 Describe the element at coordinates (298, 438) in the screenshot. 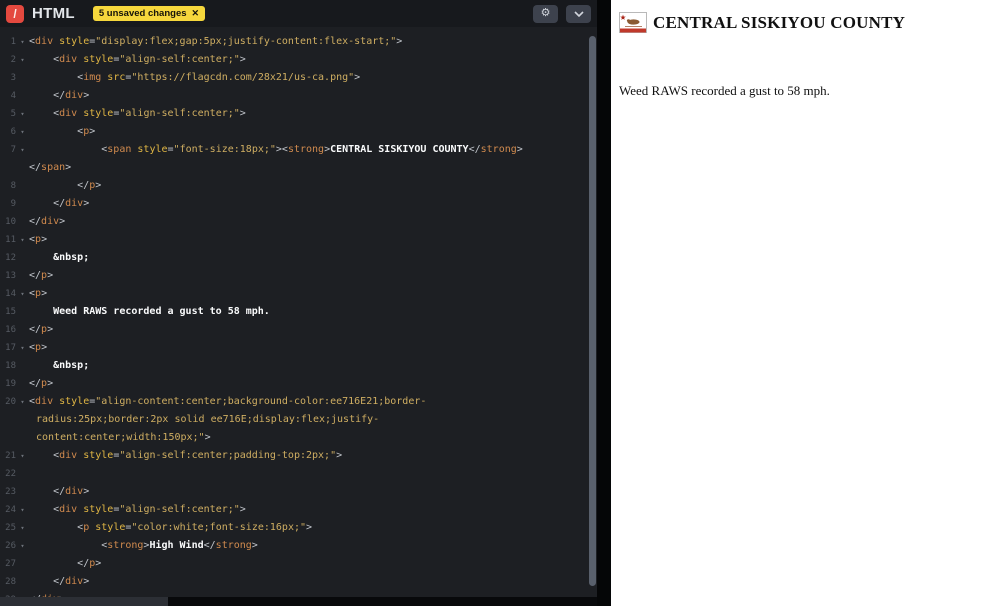

I see `code-line: content:center;width:150px;">` at that location.